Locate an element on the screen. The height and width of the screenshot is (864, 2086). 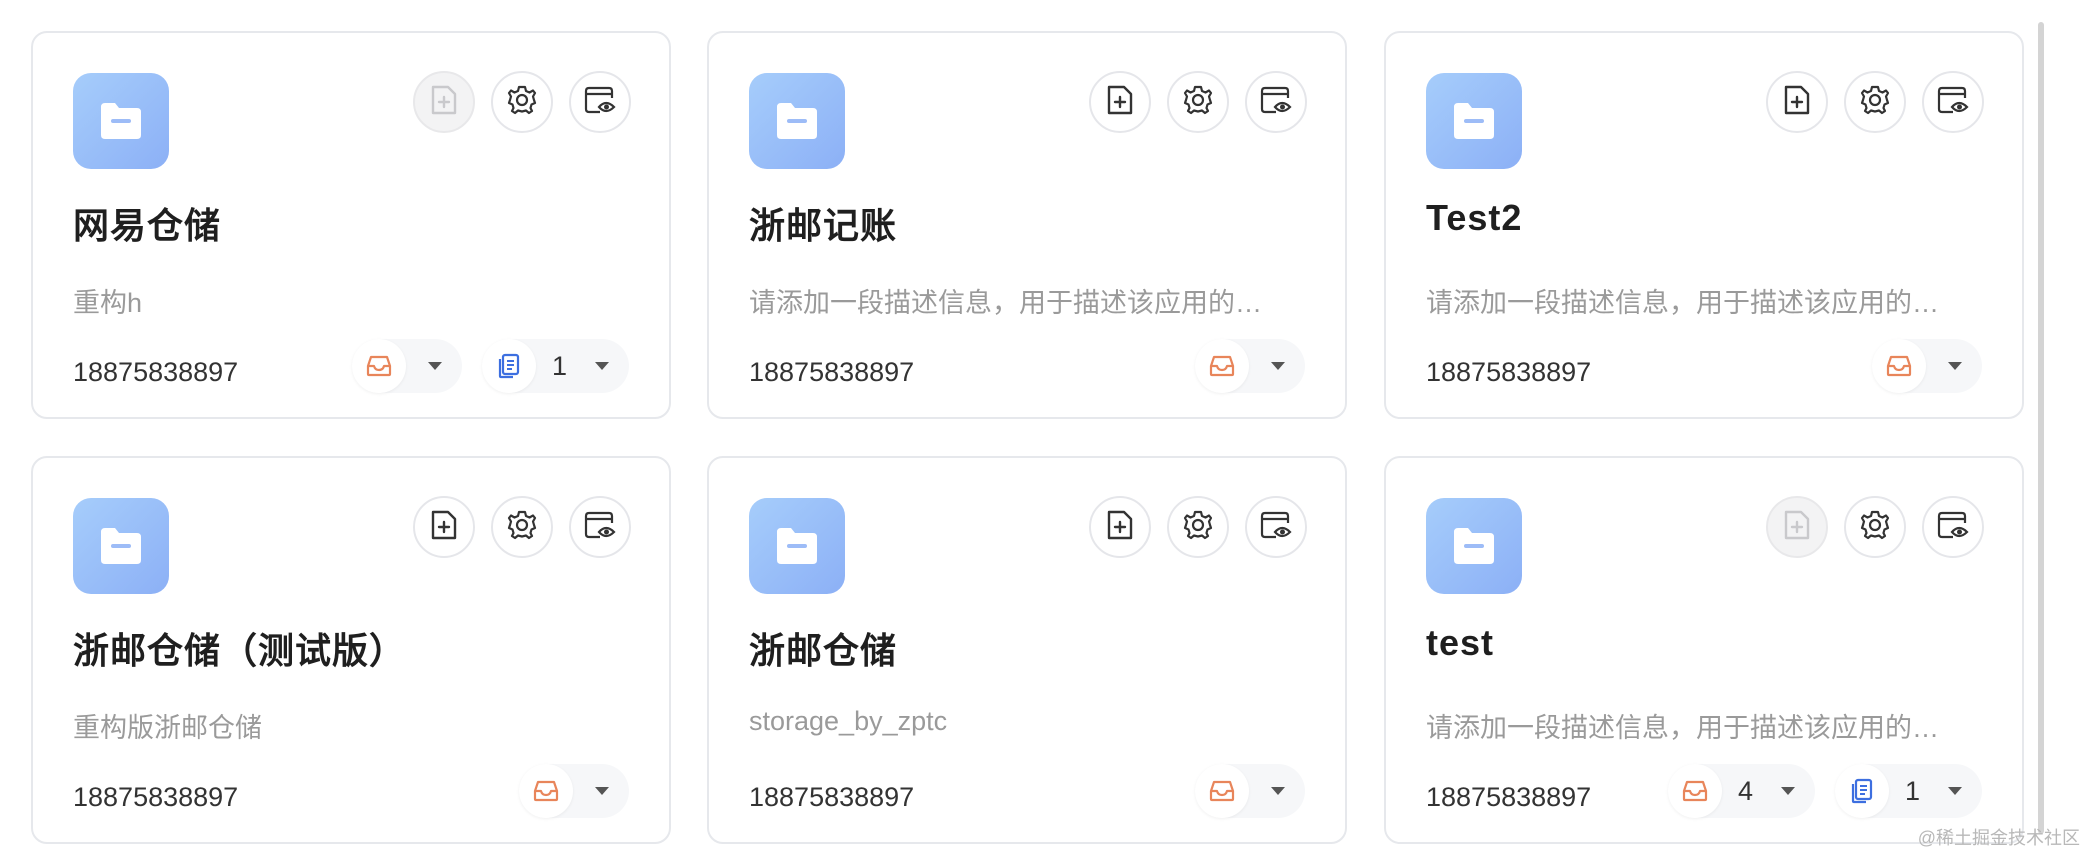
card-pills: 41 is located at coordinates (1824, 791).